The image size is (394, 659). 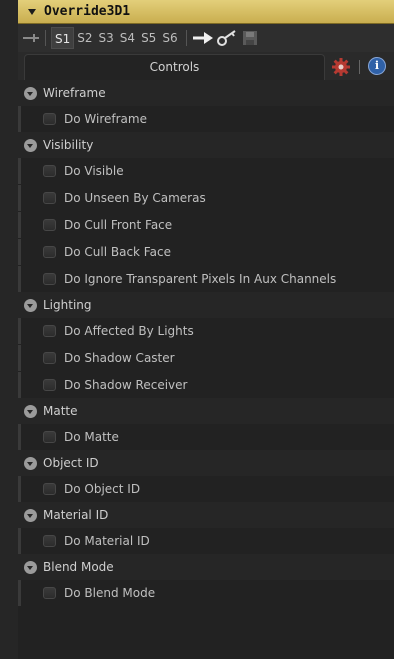 What do you see at coordinates (49, 593) in the screenshot?
I see `do-blend-mode-checkbox` at bounding box center [49, 593].